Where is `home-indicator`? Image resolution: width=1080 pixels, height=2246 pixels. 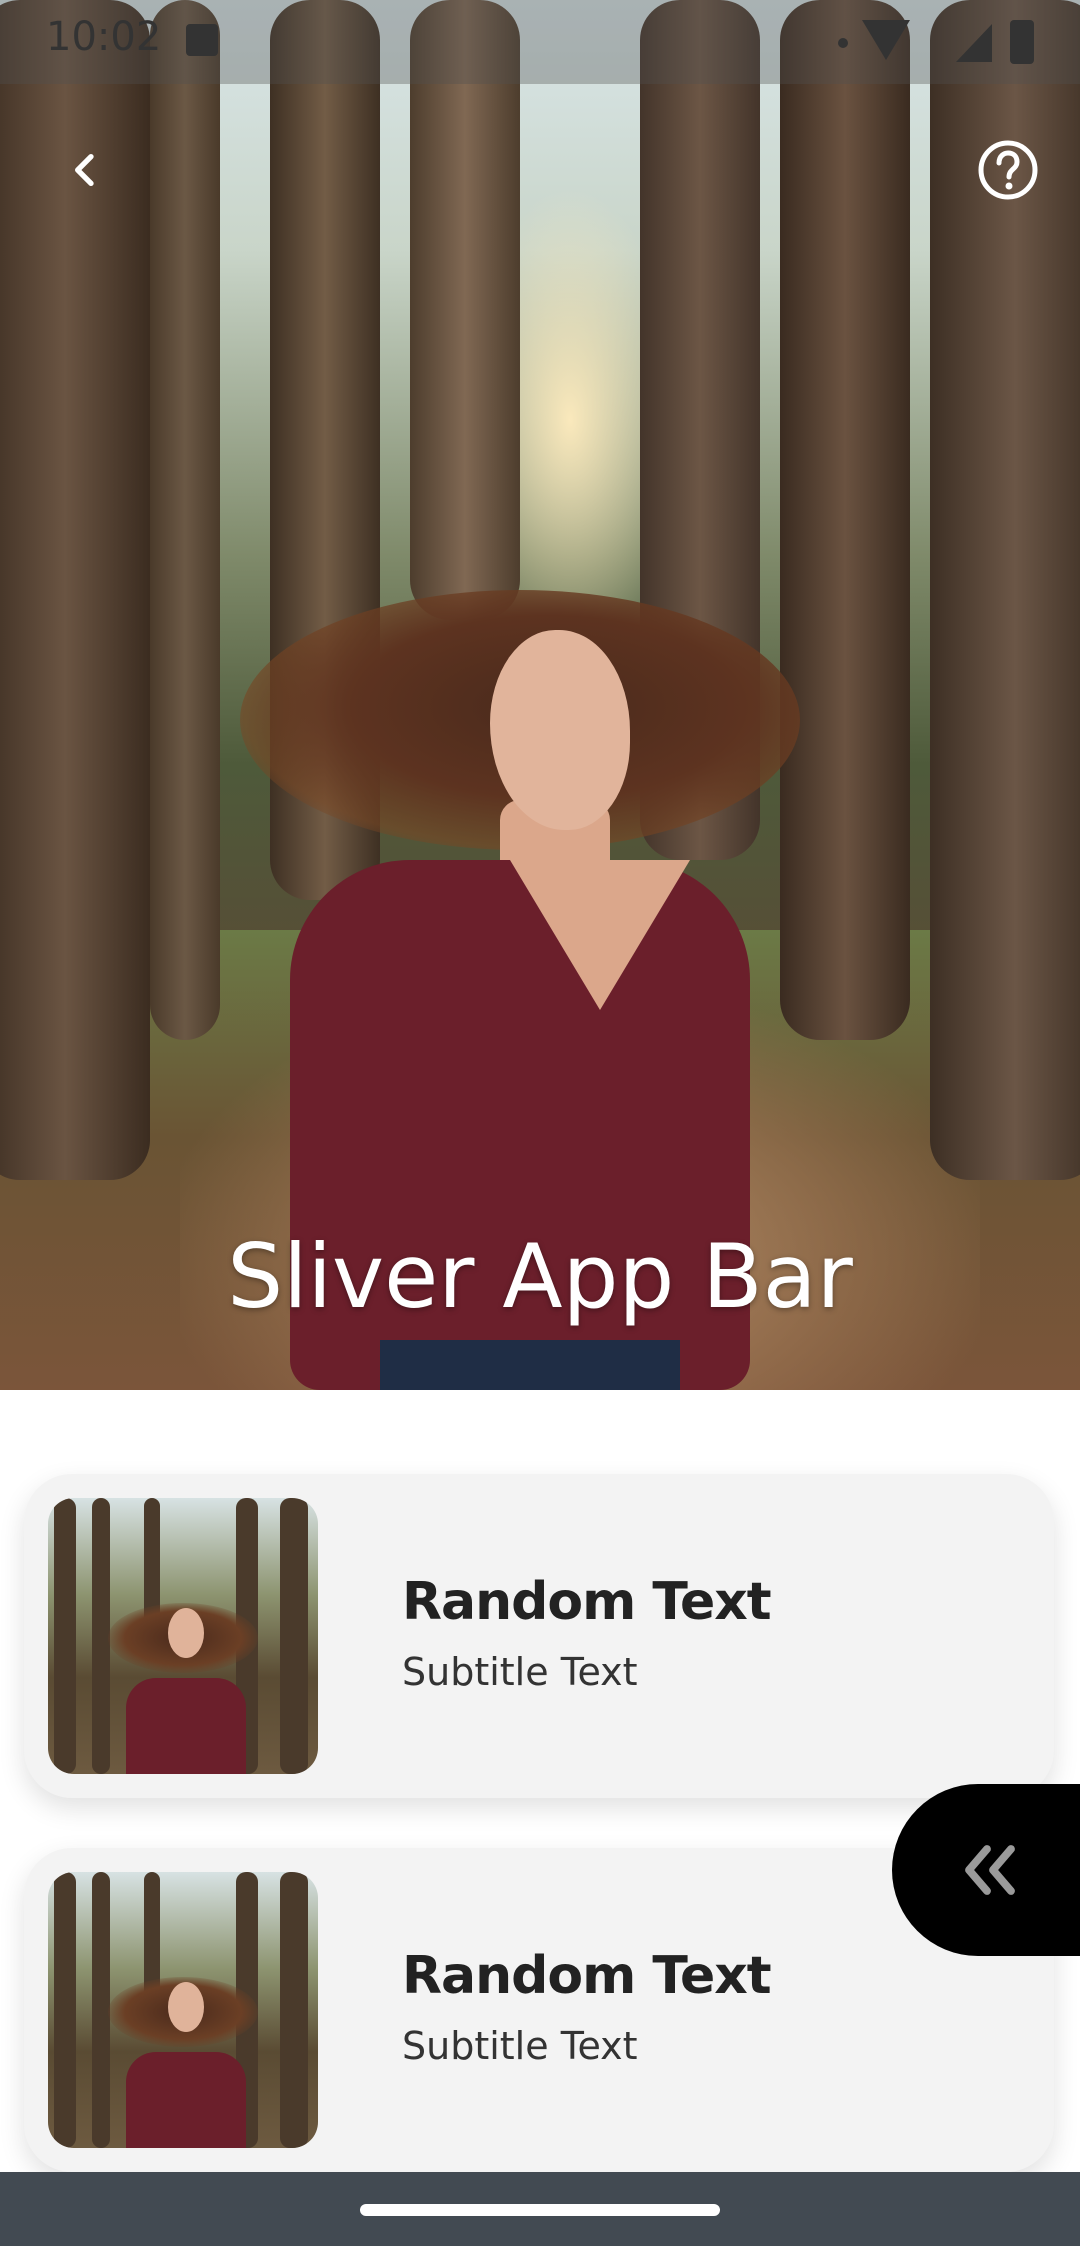
home-indicator is located at coordinates (540, 2210).